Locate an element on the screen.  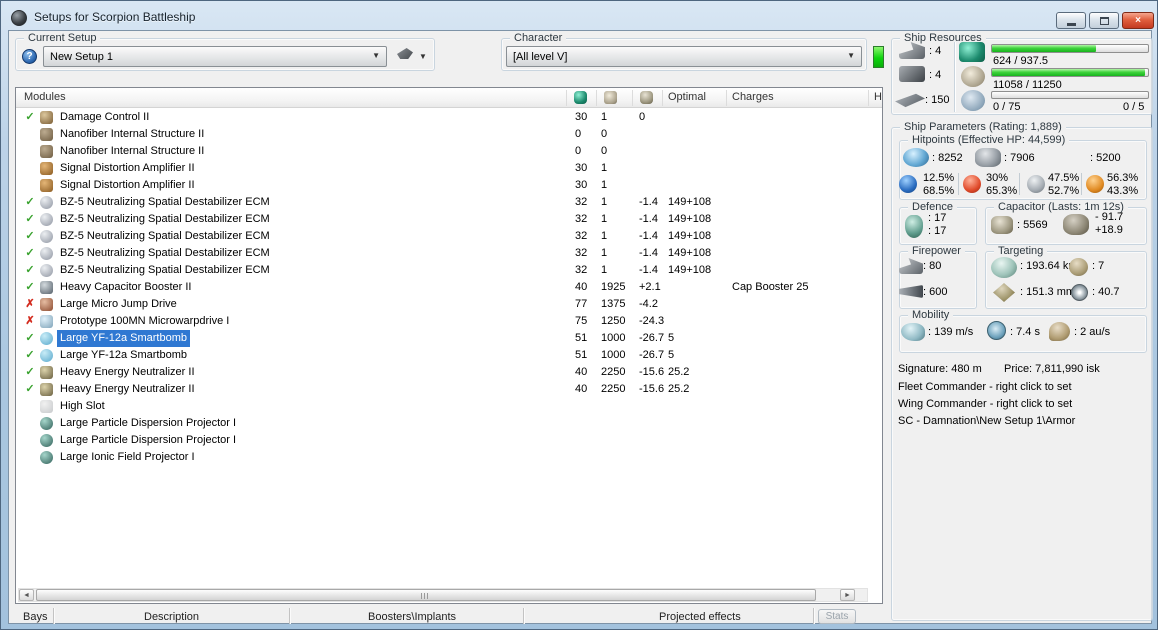
powergrid-column-icon is located at coordinates (610, 97).